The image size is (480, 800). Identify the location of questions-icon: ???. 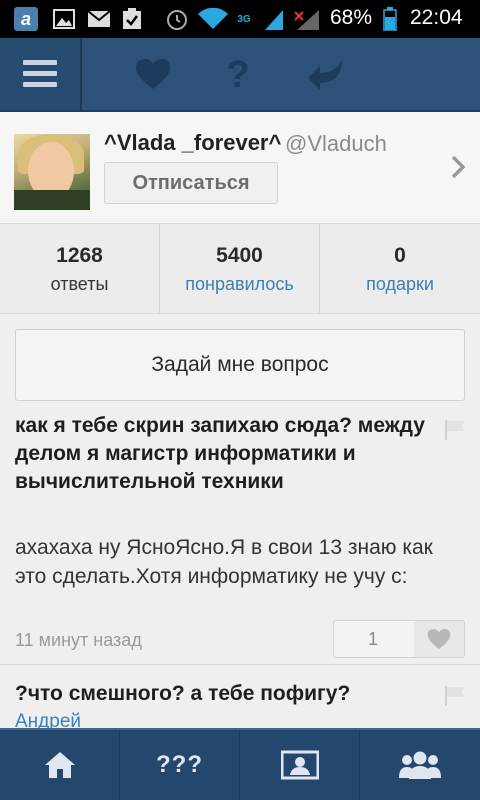
(179, 764).